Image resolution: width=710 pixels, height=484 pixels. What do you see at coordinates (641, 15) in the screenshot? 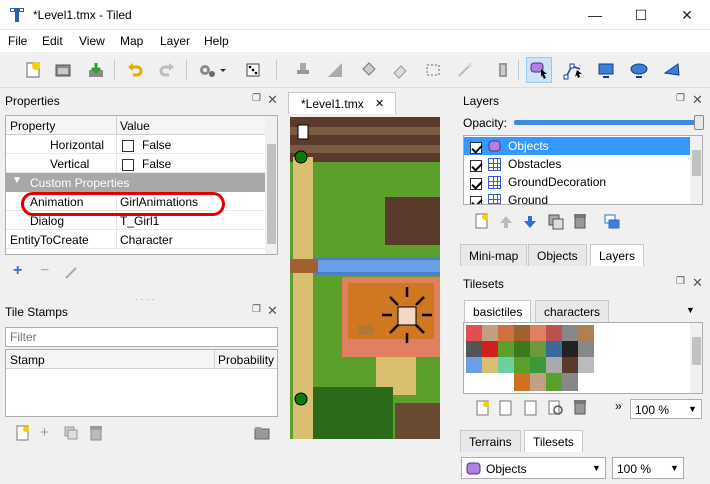
I see `maximize-button: ☐` at bounding box center [641, 15].